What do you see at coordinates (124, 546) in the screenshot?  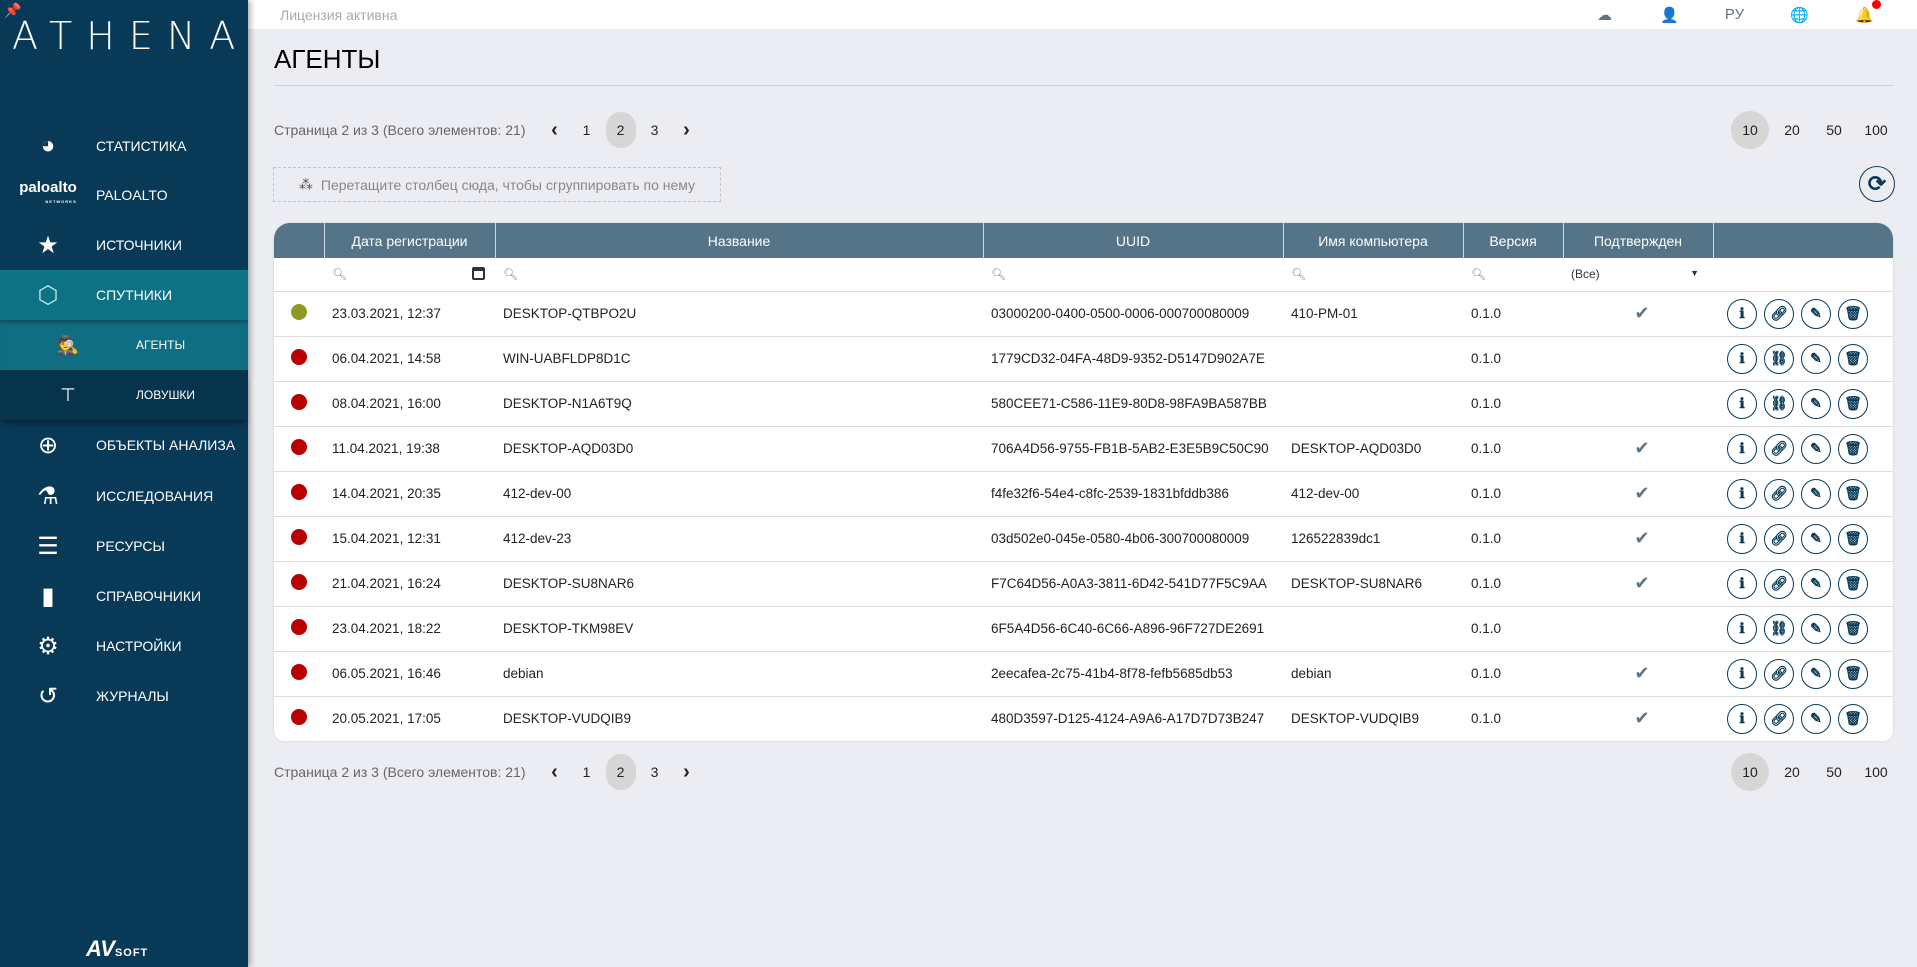 I see `sidebar-item-resources: ☰ РЕСУРСЫ` at bounding box center [124, 546].